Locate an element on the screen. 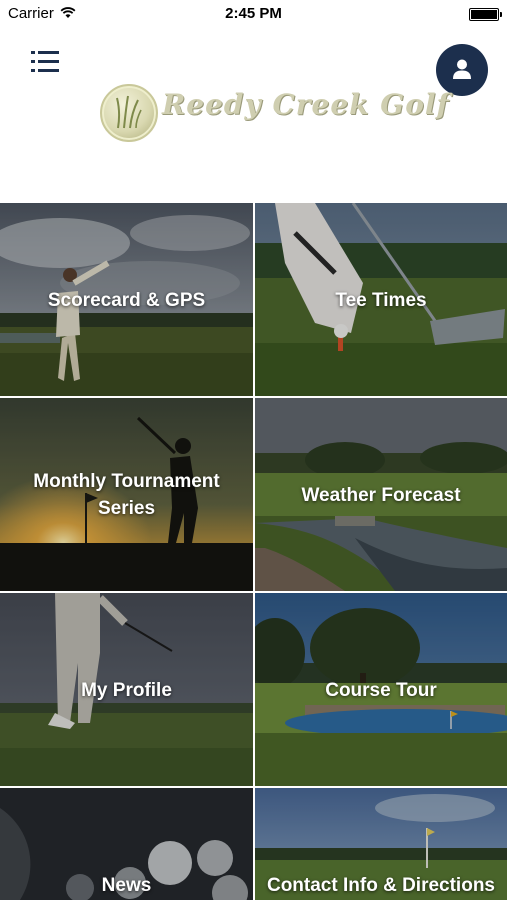 The image size is (507, 900). clock: 2:45 PM is located at coordinates (253, 13).